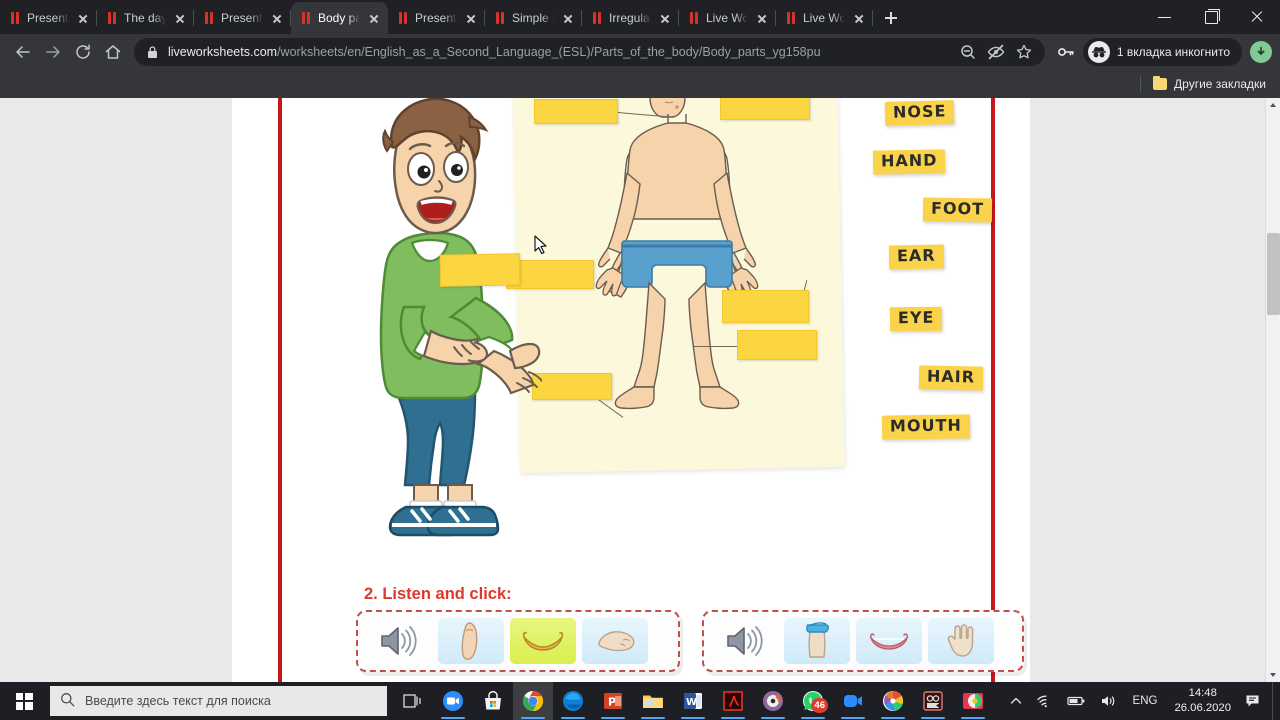 The image size is (1280, 720). Describe the element at coordinates (813, 701) in the screenshot. I see `whatsapp-icon: 46` at that location.